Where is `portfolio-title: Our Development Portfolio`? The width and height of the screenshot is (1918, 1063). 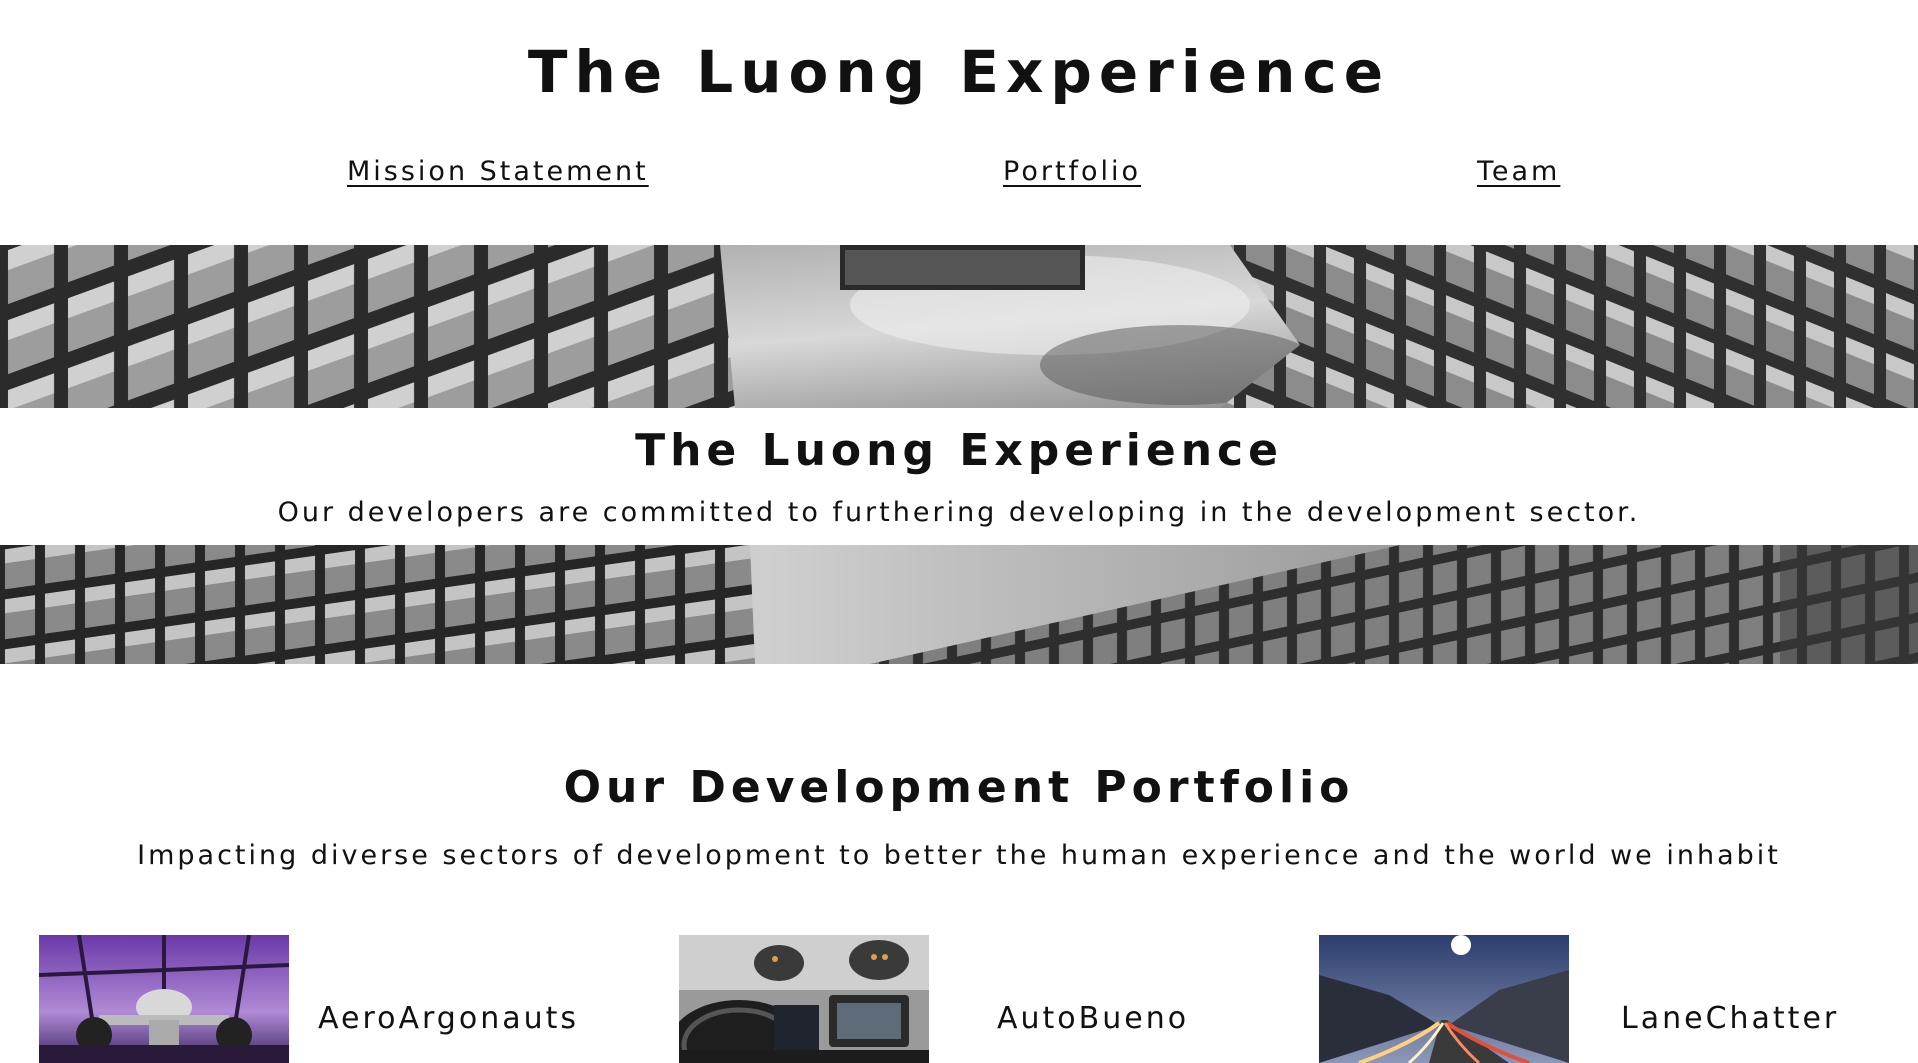
portfolio-title: Our Development Portfolio is located at coordinates (959, 787).